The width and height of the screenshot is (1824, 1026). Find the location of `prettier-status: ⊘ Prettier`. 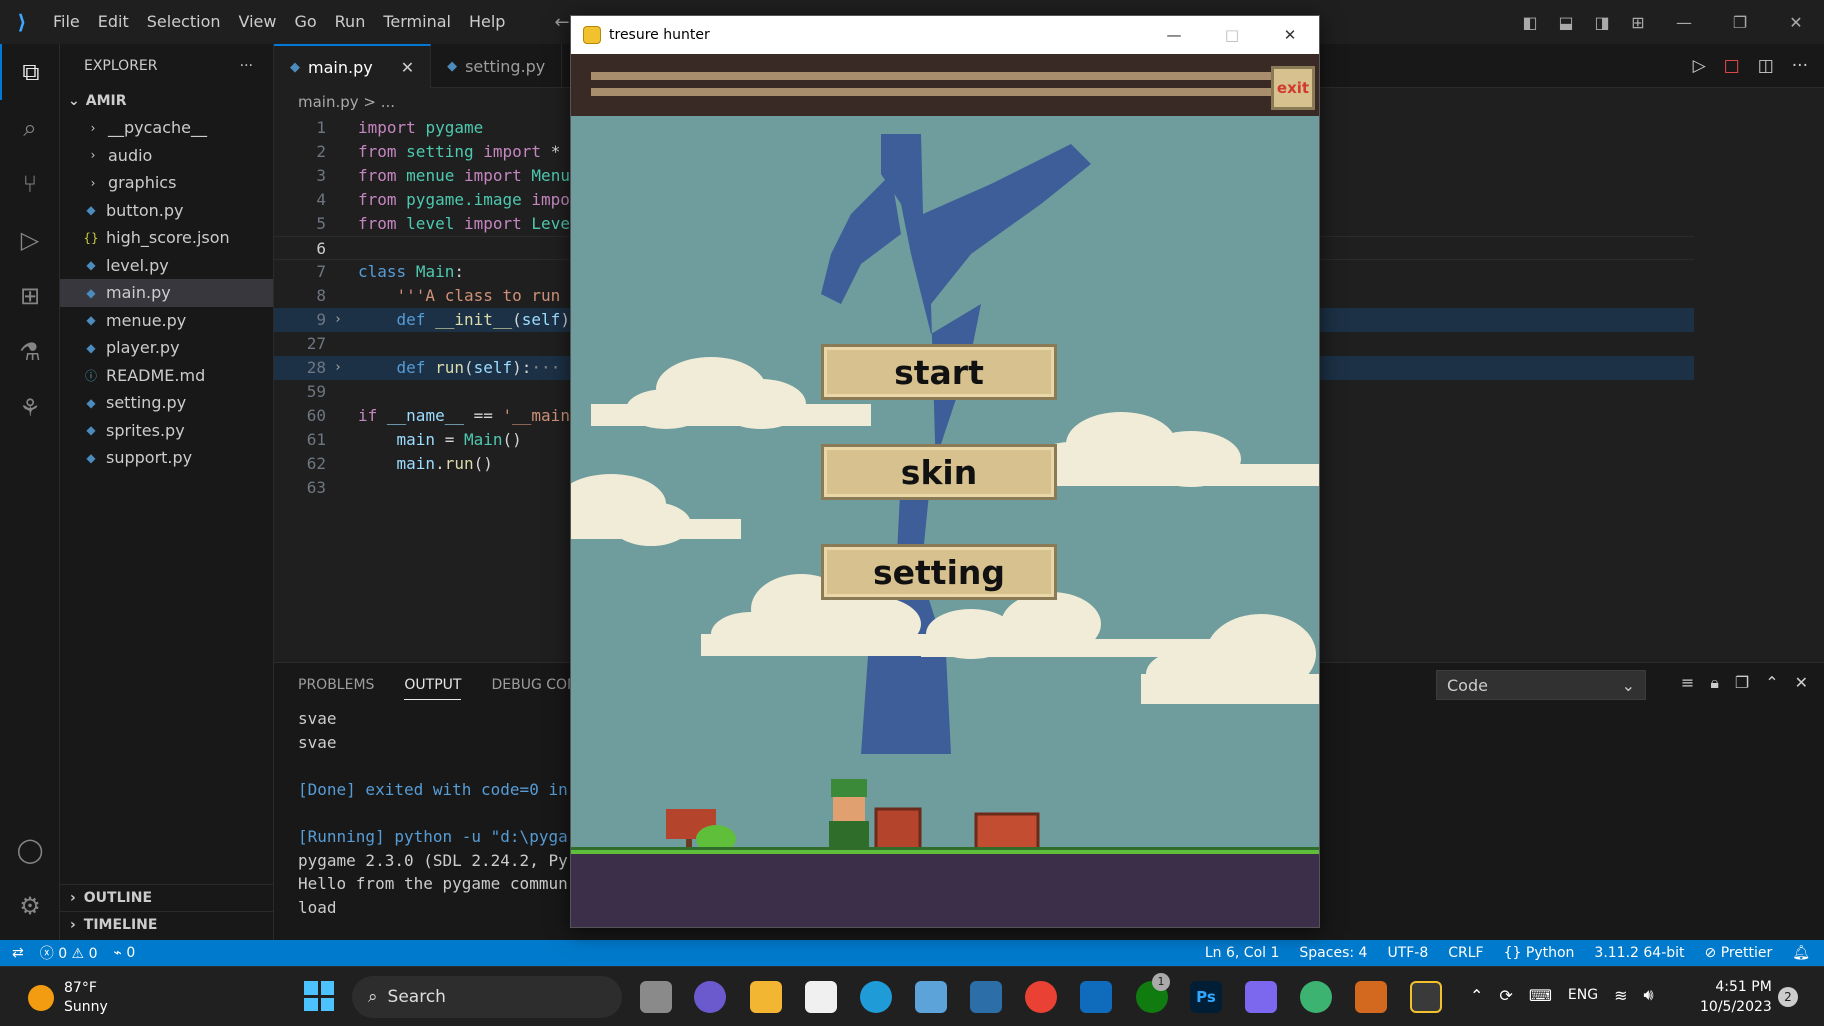

prettier-status: ⊘ Prettier is located at coordinates (1739, 953).